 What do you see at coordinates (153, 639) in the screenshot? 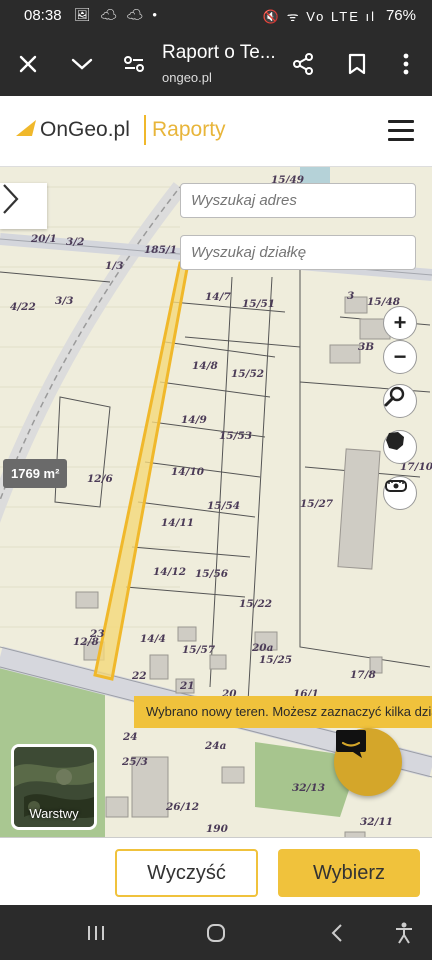
I see `parcel-label: 14/4` at bounding box center [153, 639].